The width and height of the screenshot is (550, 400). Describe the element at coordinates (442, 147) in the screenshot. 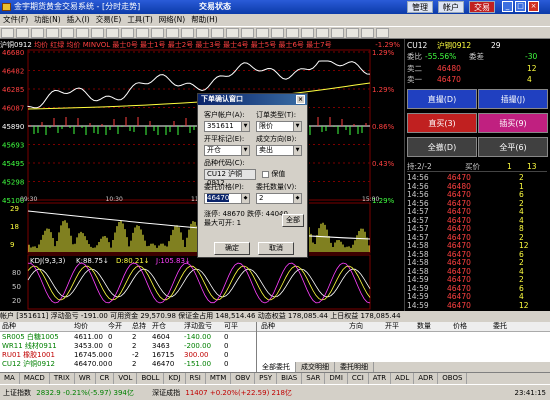

I see `cancel-all-button: 全撤(D)` at that location.